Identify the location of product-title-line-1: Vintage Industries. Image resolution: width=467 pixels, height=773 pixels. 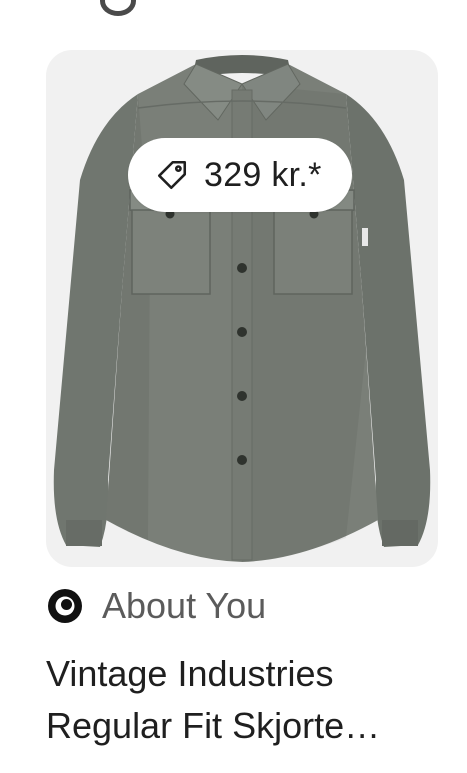
(190, 673).